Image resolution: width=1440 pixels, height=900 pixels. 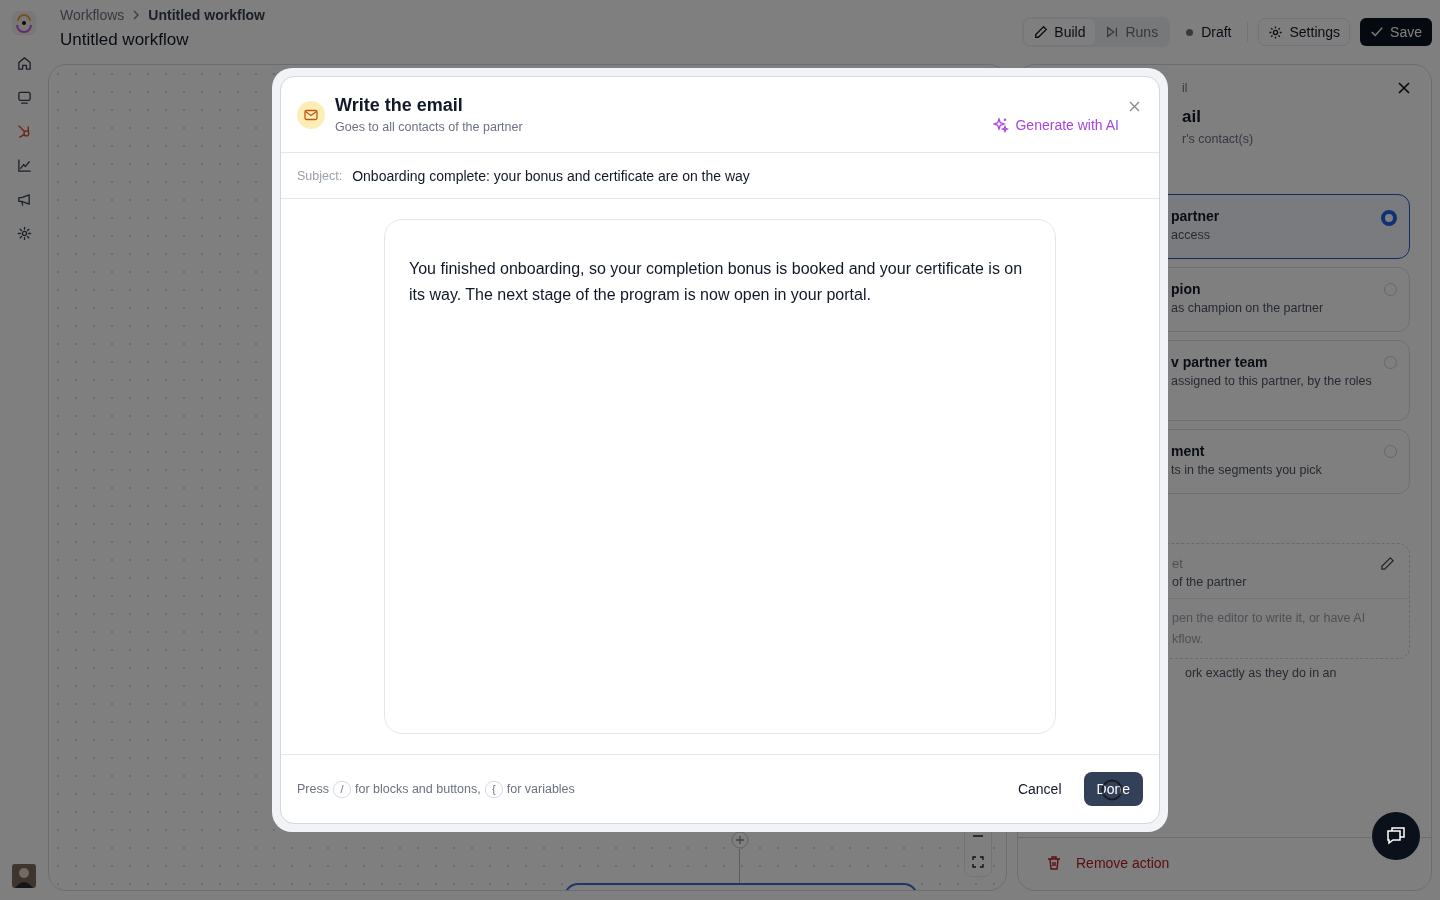 I want to click on status-label: Draft, so click(x=1209, y=32).